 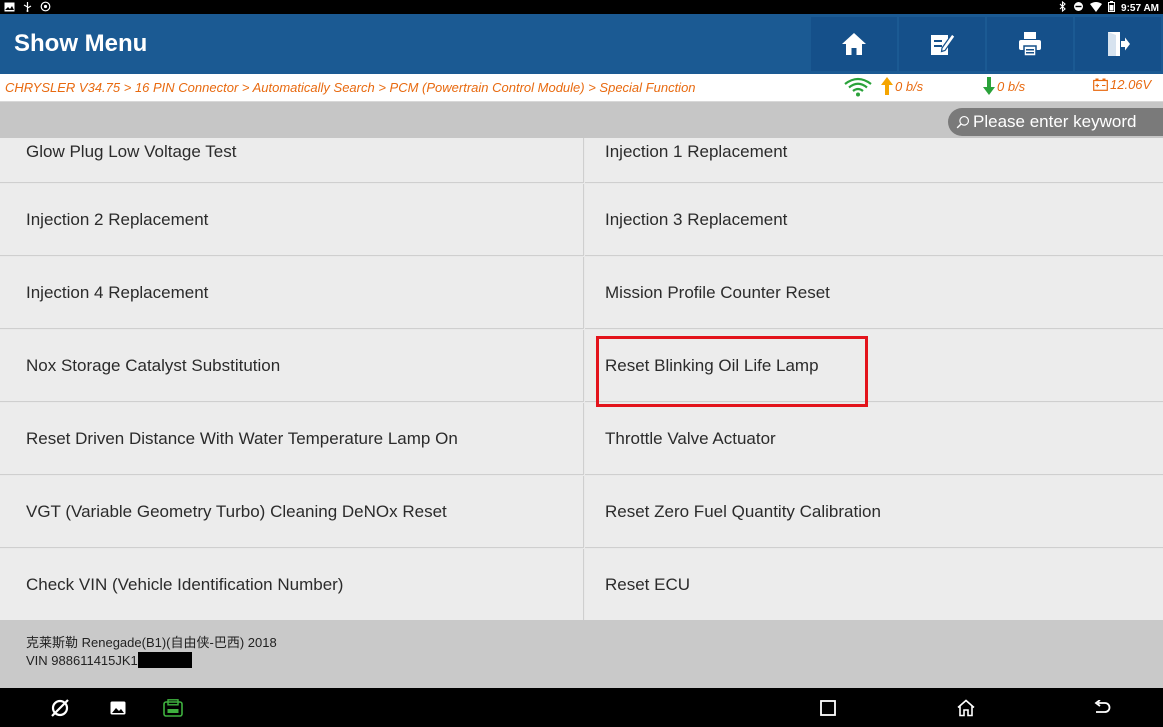 I want to click on search-box, so click(x=1055, y=122).